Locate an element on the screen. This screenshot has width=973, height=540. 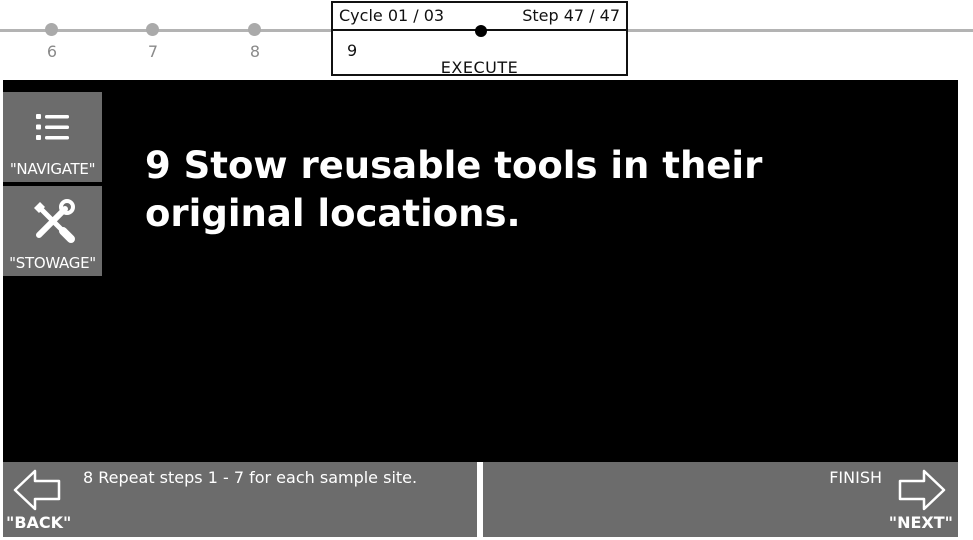
tools-icon is located at coordinates (52, 221).